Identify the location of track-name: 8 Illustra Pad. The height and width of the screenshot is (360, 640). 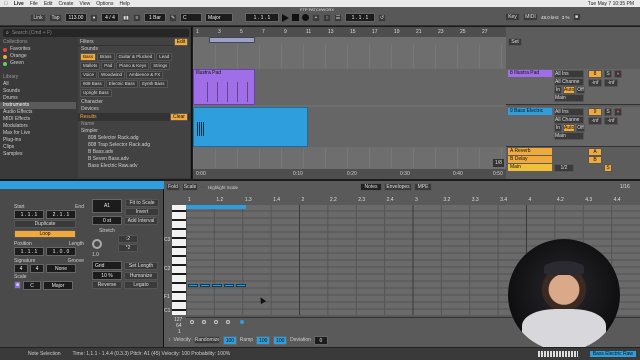
(530, 73).